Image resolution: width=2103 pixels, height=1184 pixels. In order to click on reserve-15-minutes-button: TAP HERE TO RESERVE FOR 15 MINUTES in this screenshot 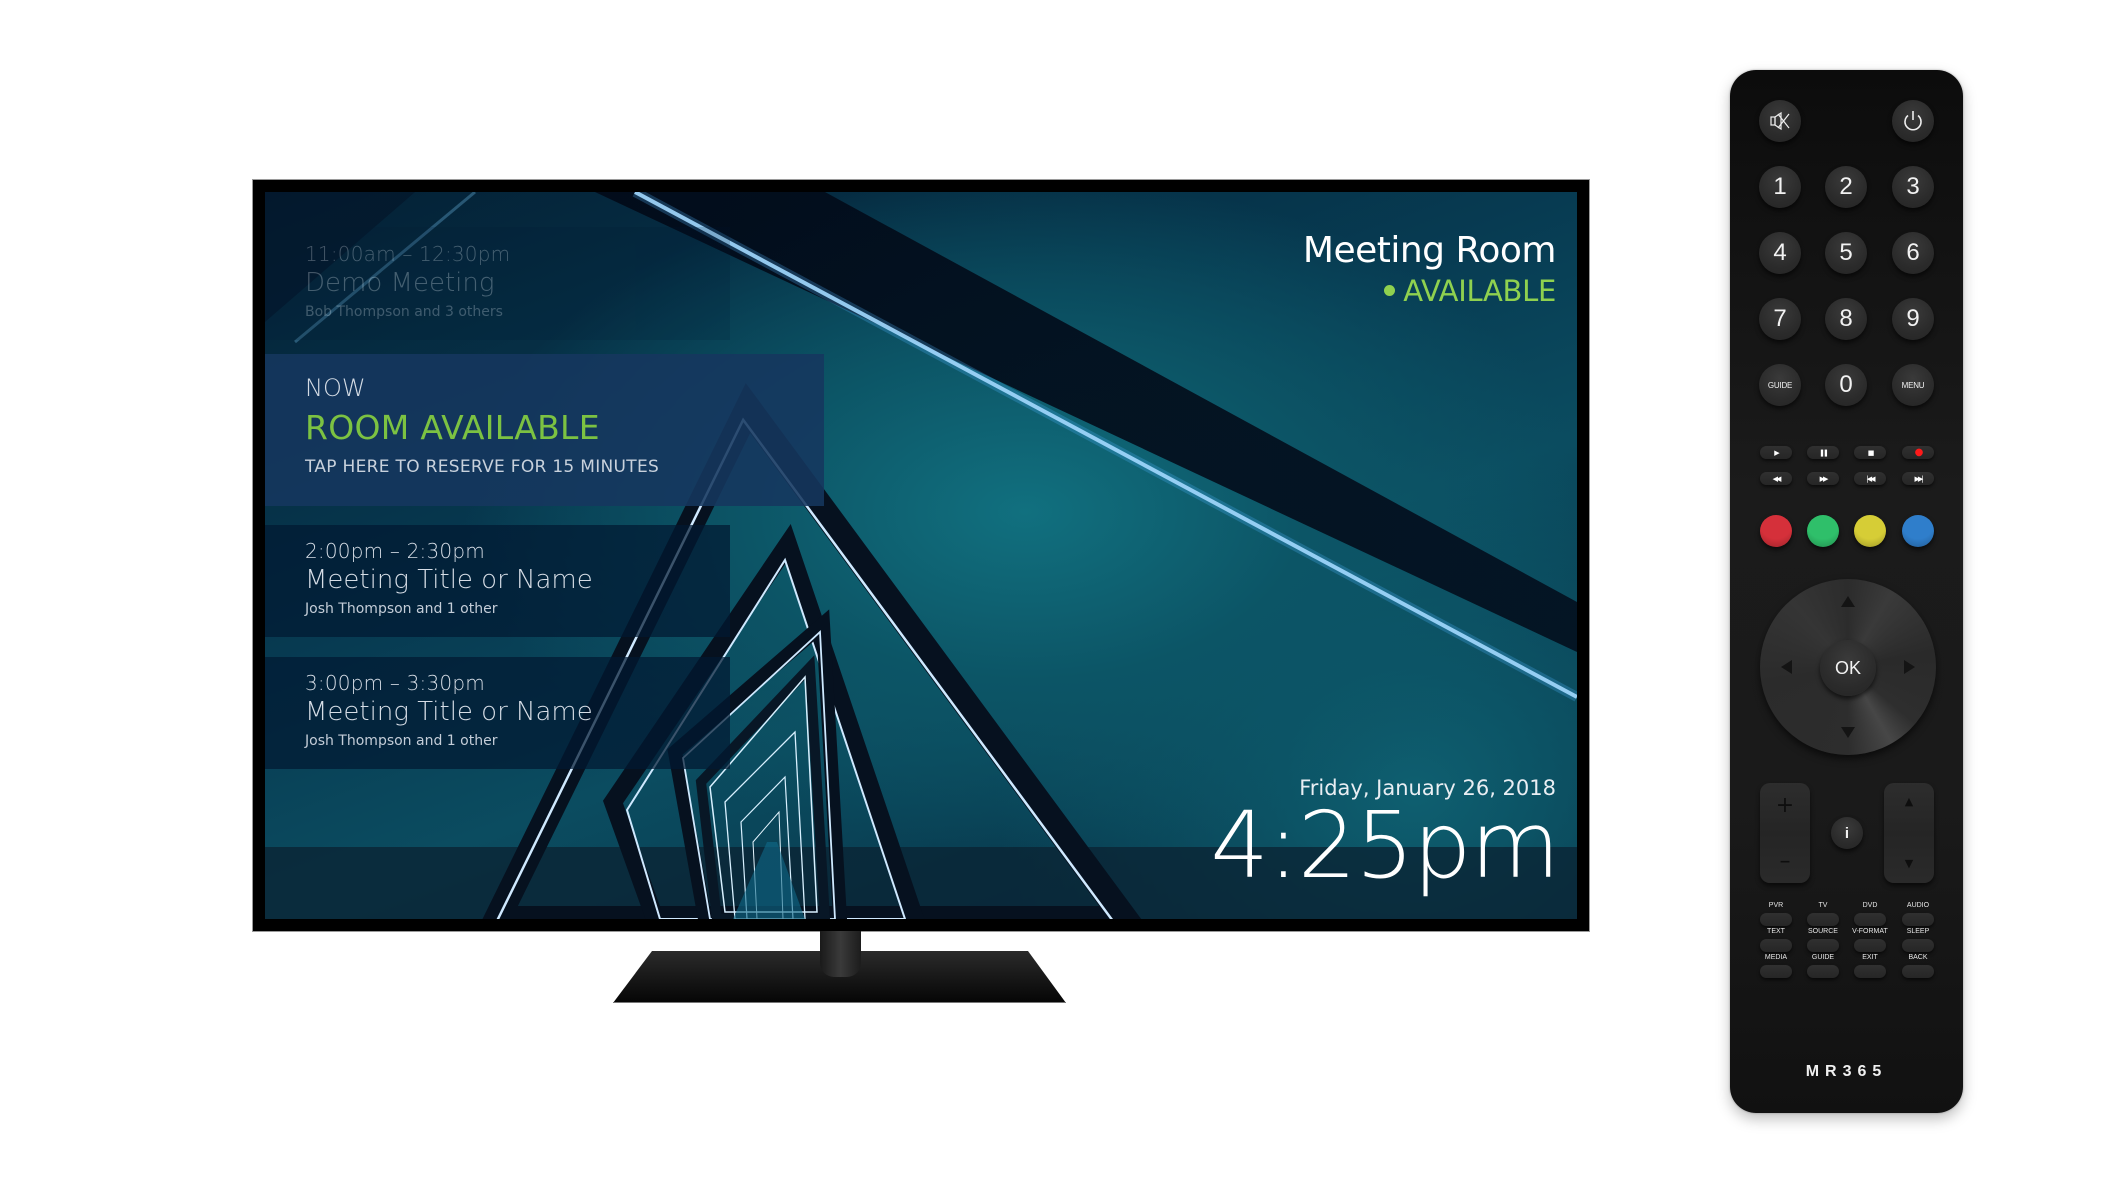, I will do `click(564, 467)`.